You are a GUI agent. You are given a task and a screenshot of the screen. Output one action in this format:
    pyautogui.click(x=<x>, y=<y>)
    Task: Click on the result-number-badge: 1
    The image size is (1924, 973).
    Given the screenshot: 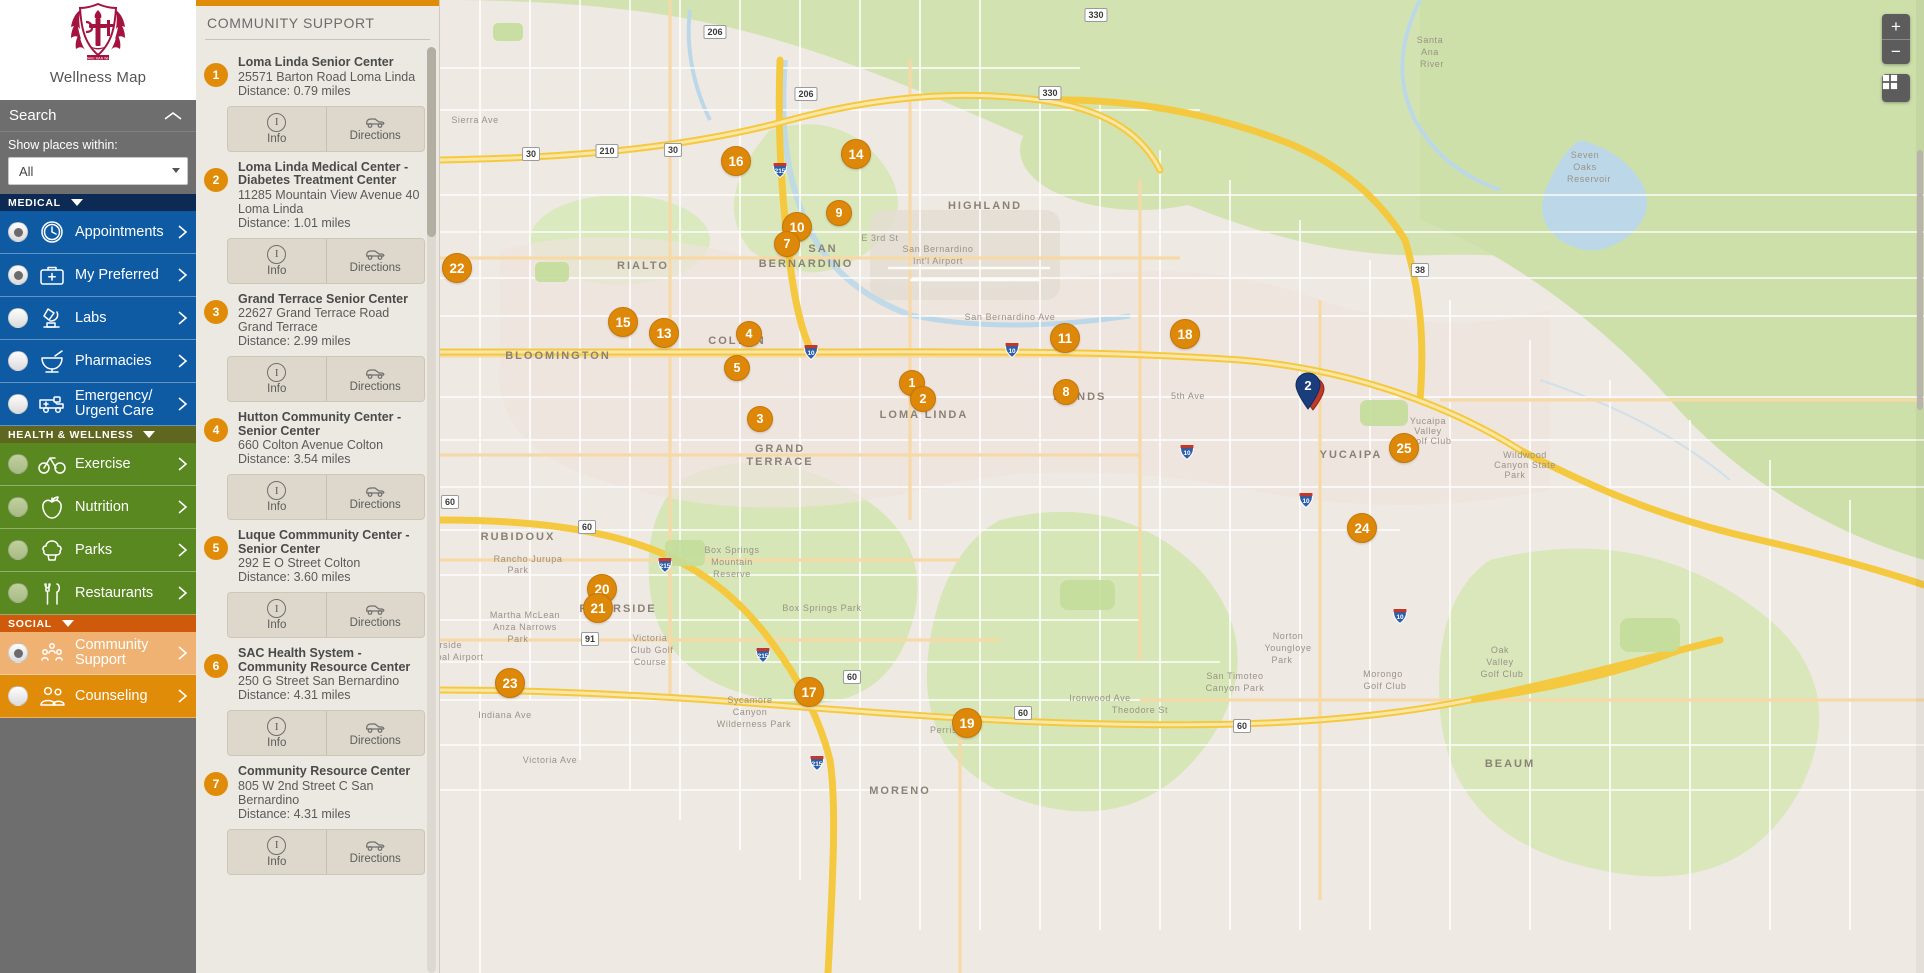 What is the action you would take?
    pyautogui.click(x=216, y=75)
    